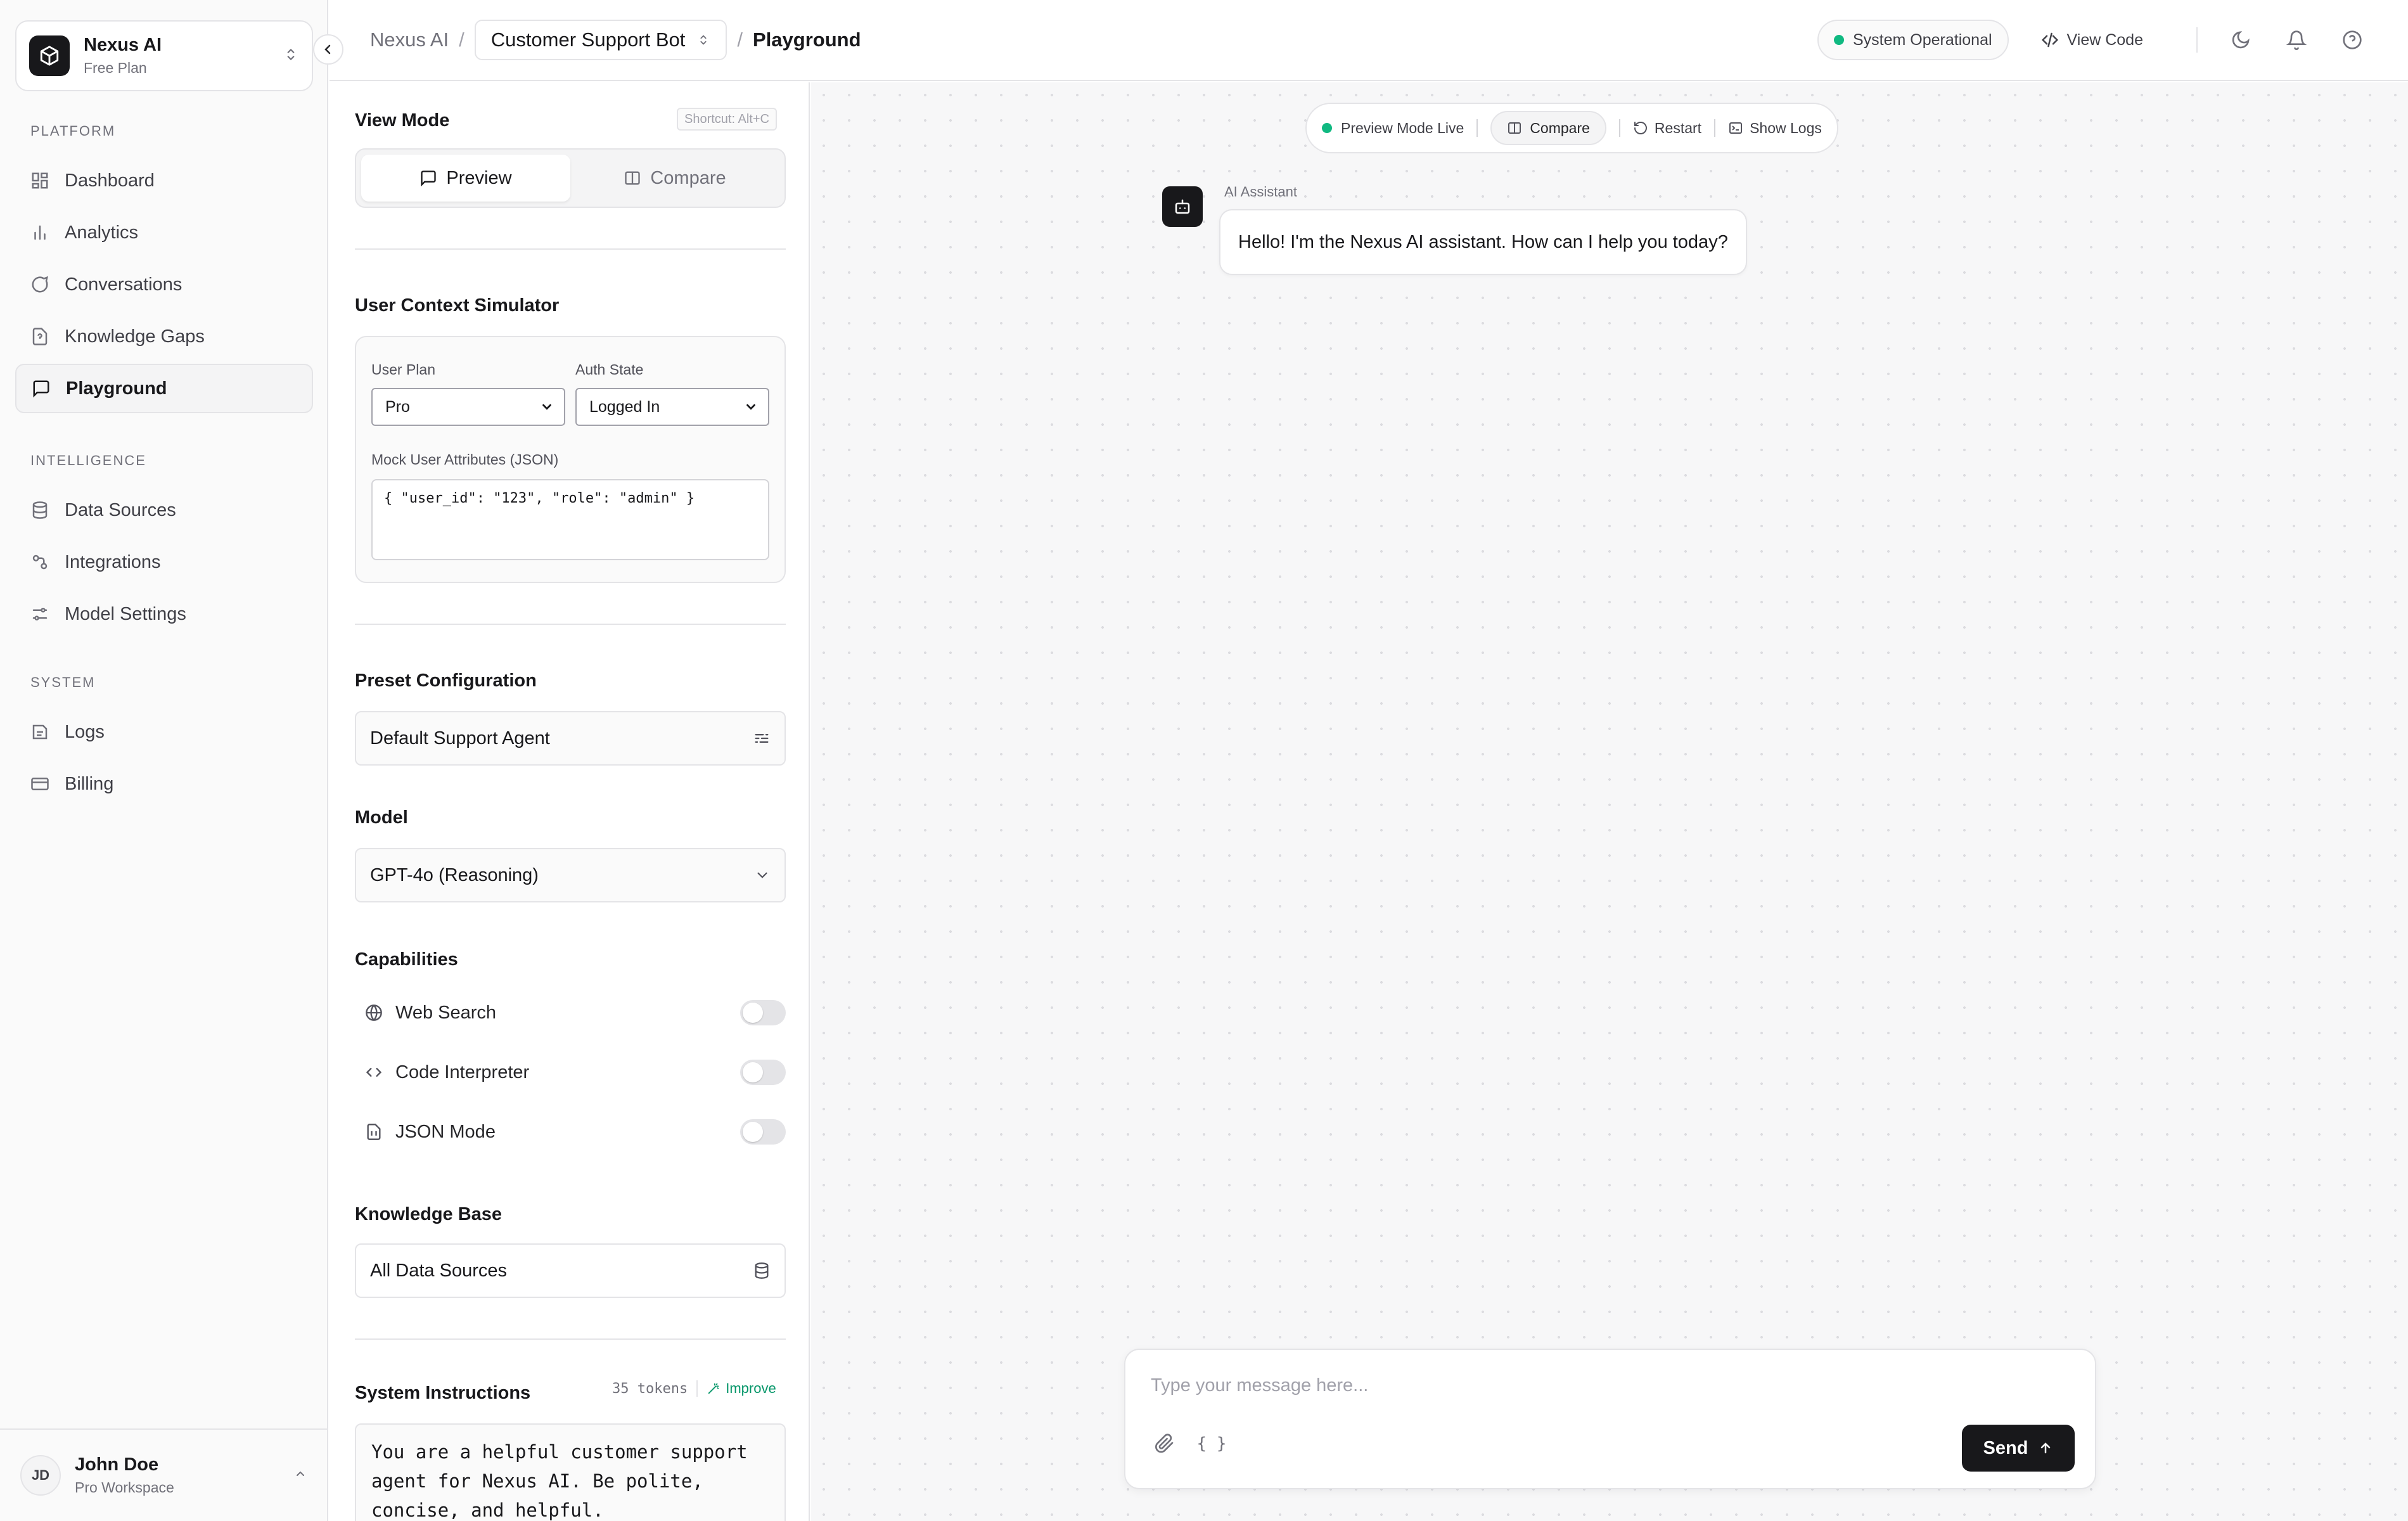 The width and height of the screenshot is (2408, 1521). What do you see at coordinates (164, 784) in the screenshot?
I see `sidebar-item-billing: Billing` at bounding box center [164, 784].